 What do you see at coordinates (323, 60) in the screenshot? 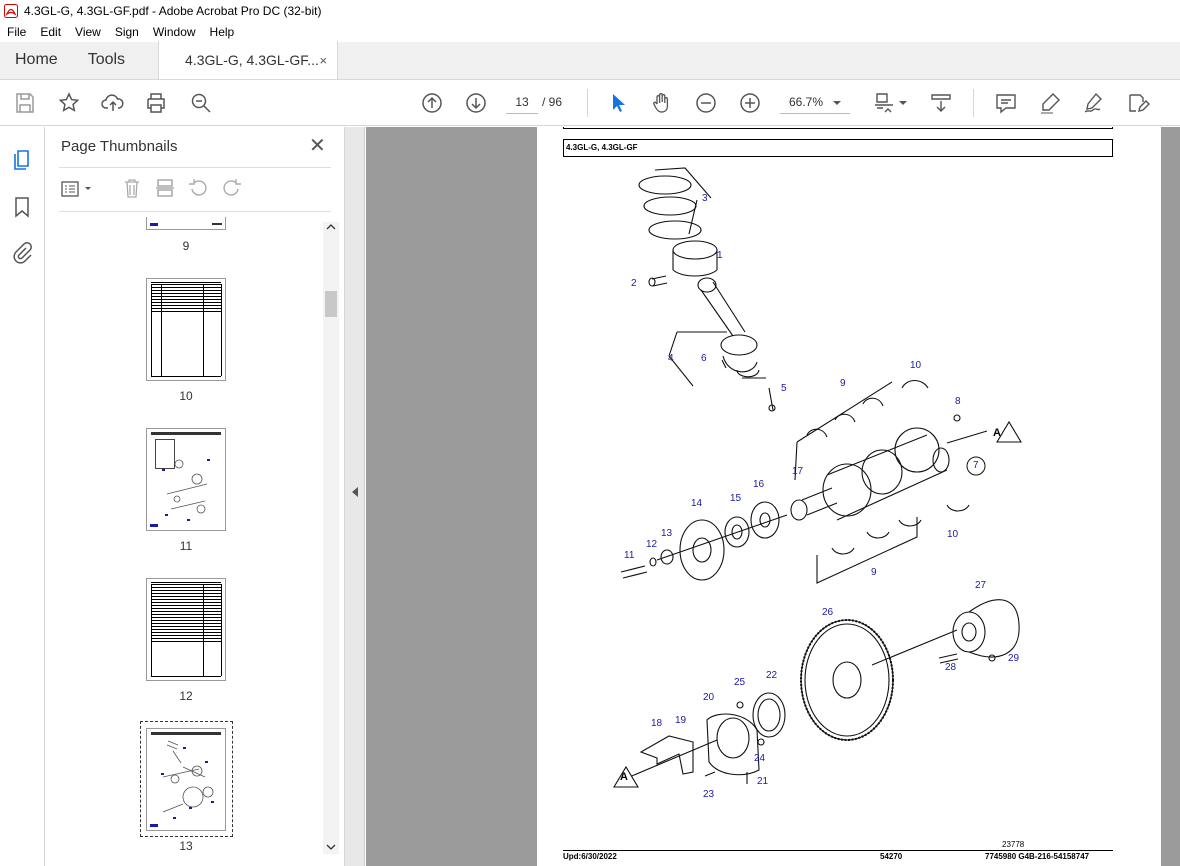
I see `tab-close-button: ×` at bounding box center [323, 60].